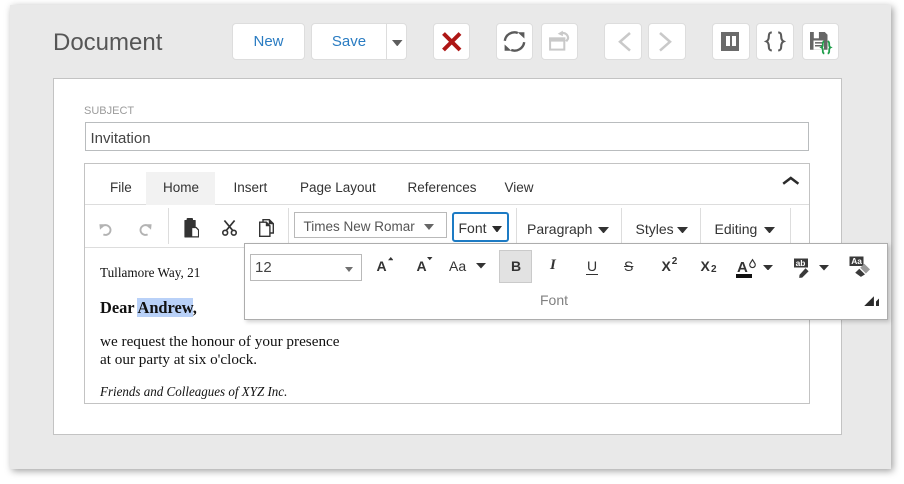 The height and width of the screenshot is (484, 904). I want to click on svg-text: Aa, so click(856, 261).